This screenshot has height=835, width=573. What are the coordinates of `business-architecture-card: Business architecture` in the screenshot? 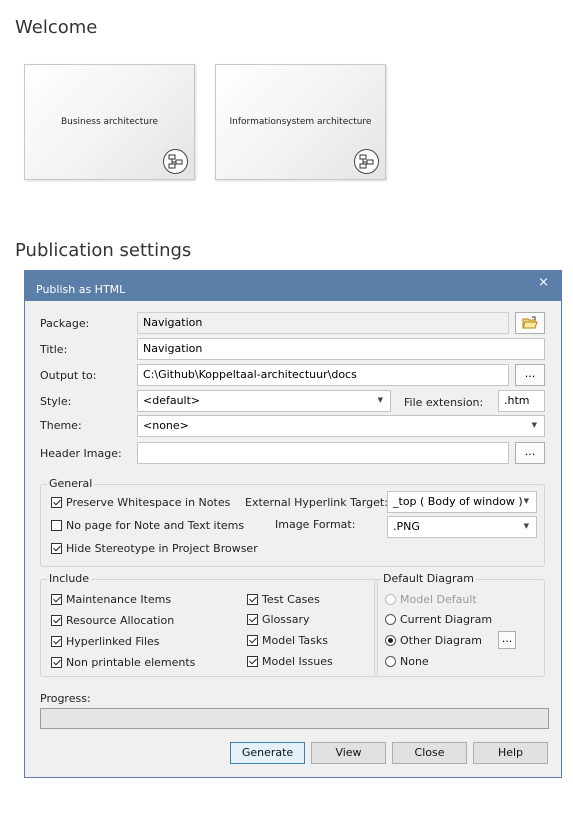 It's located at (109, 122).